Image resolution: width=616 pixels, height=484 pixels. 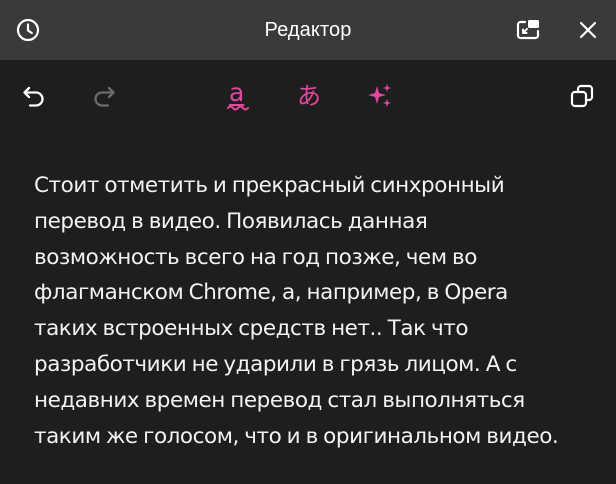 I want to click on text-line: флагманском Chrome, а, например, в Opera, so click(x=271, y=293).